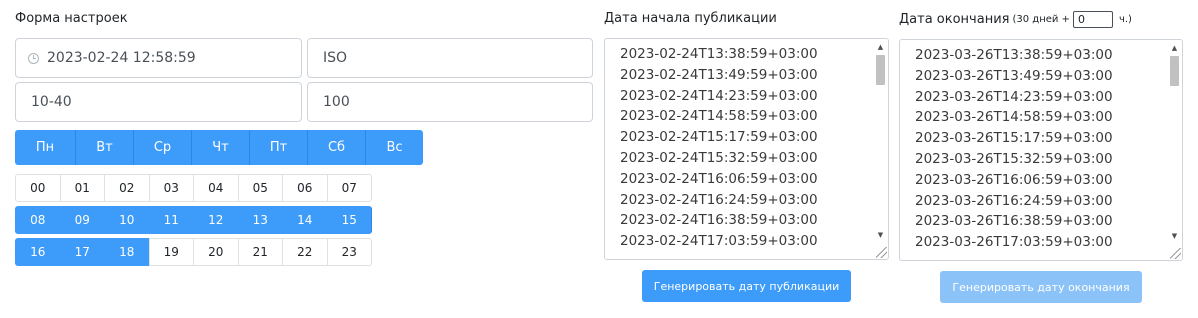 The image size is (1198, 318). Describe the element at coordinates (45, 147) in the screenshot. I see `day-toggle-mon: Пн` at that location.